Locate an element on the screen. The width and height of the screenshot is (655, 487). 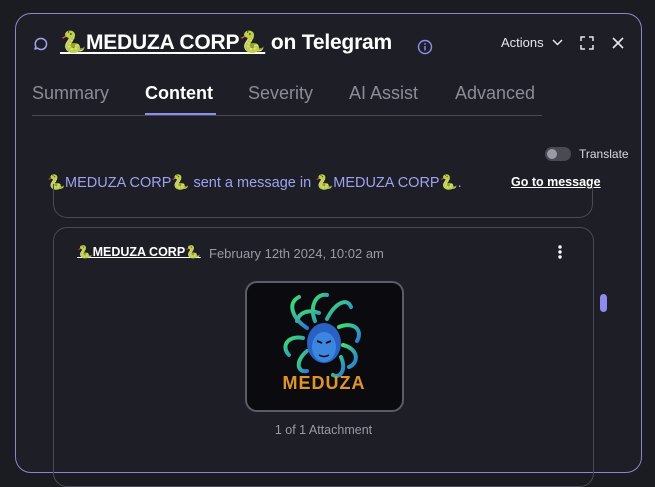
translate-toggle is located at coordinates (558, 154).